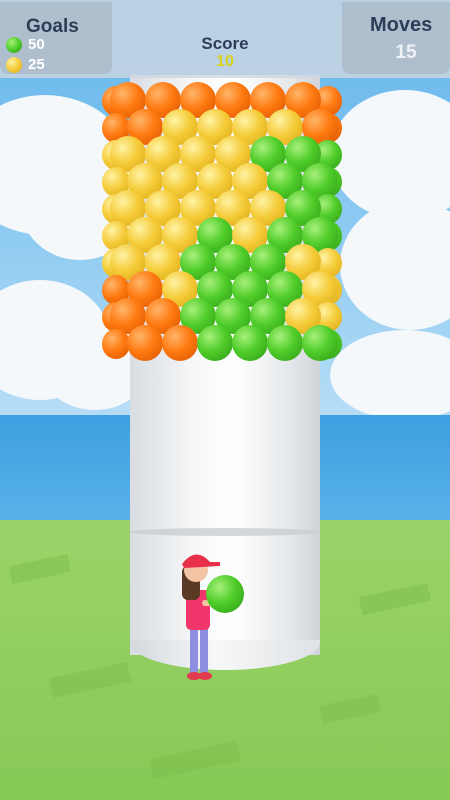 Image resolution: width=450 pixels, height=800 pixels. I want to click on hud-bar: Goals 50 25 Score 10 Moves 15, so click(225, 39).